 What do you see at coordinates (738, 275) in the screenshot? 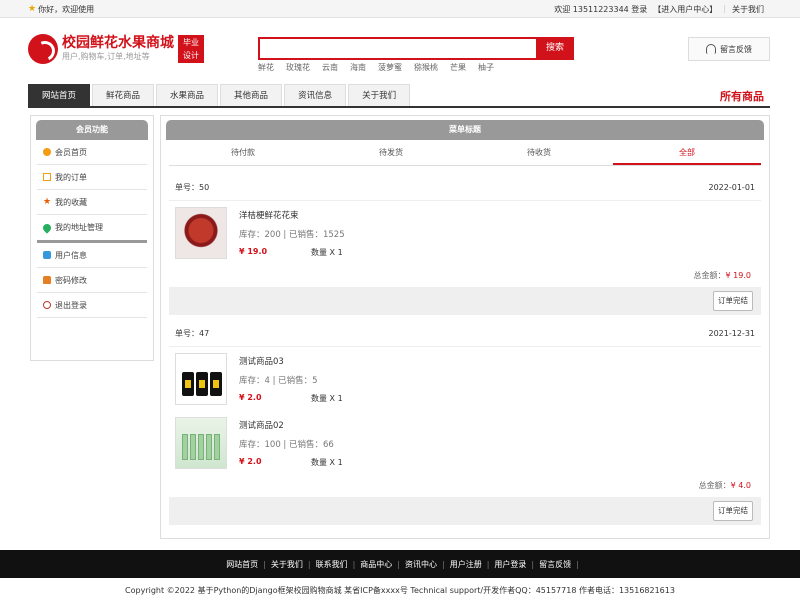
I see `order-total-amount: ¥ 19.0` at bounding box center [738, 275].